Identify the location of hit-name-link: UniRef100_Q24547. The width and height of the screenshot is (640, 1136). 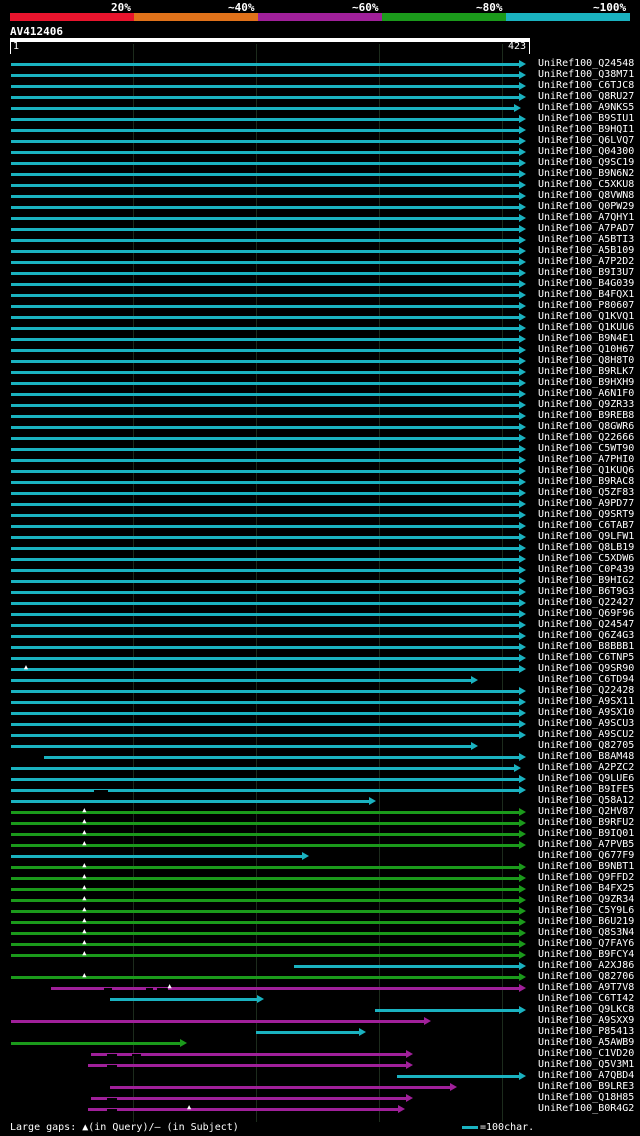
(586, 624).